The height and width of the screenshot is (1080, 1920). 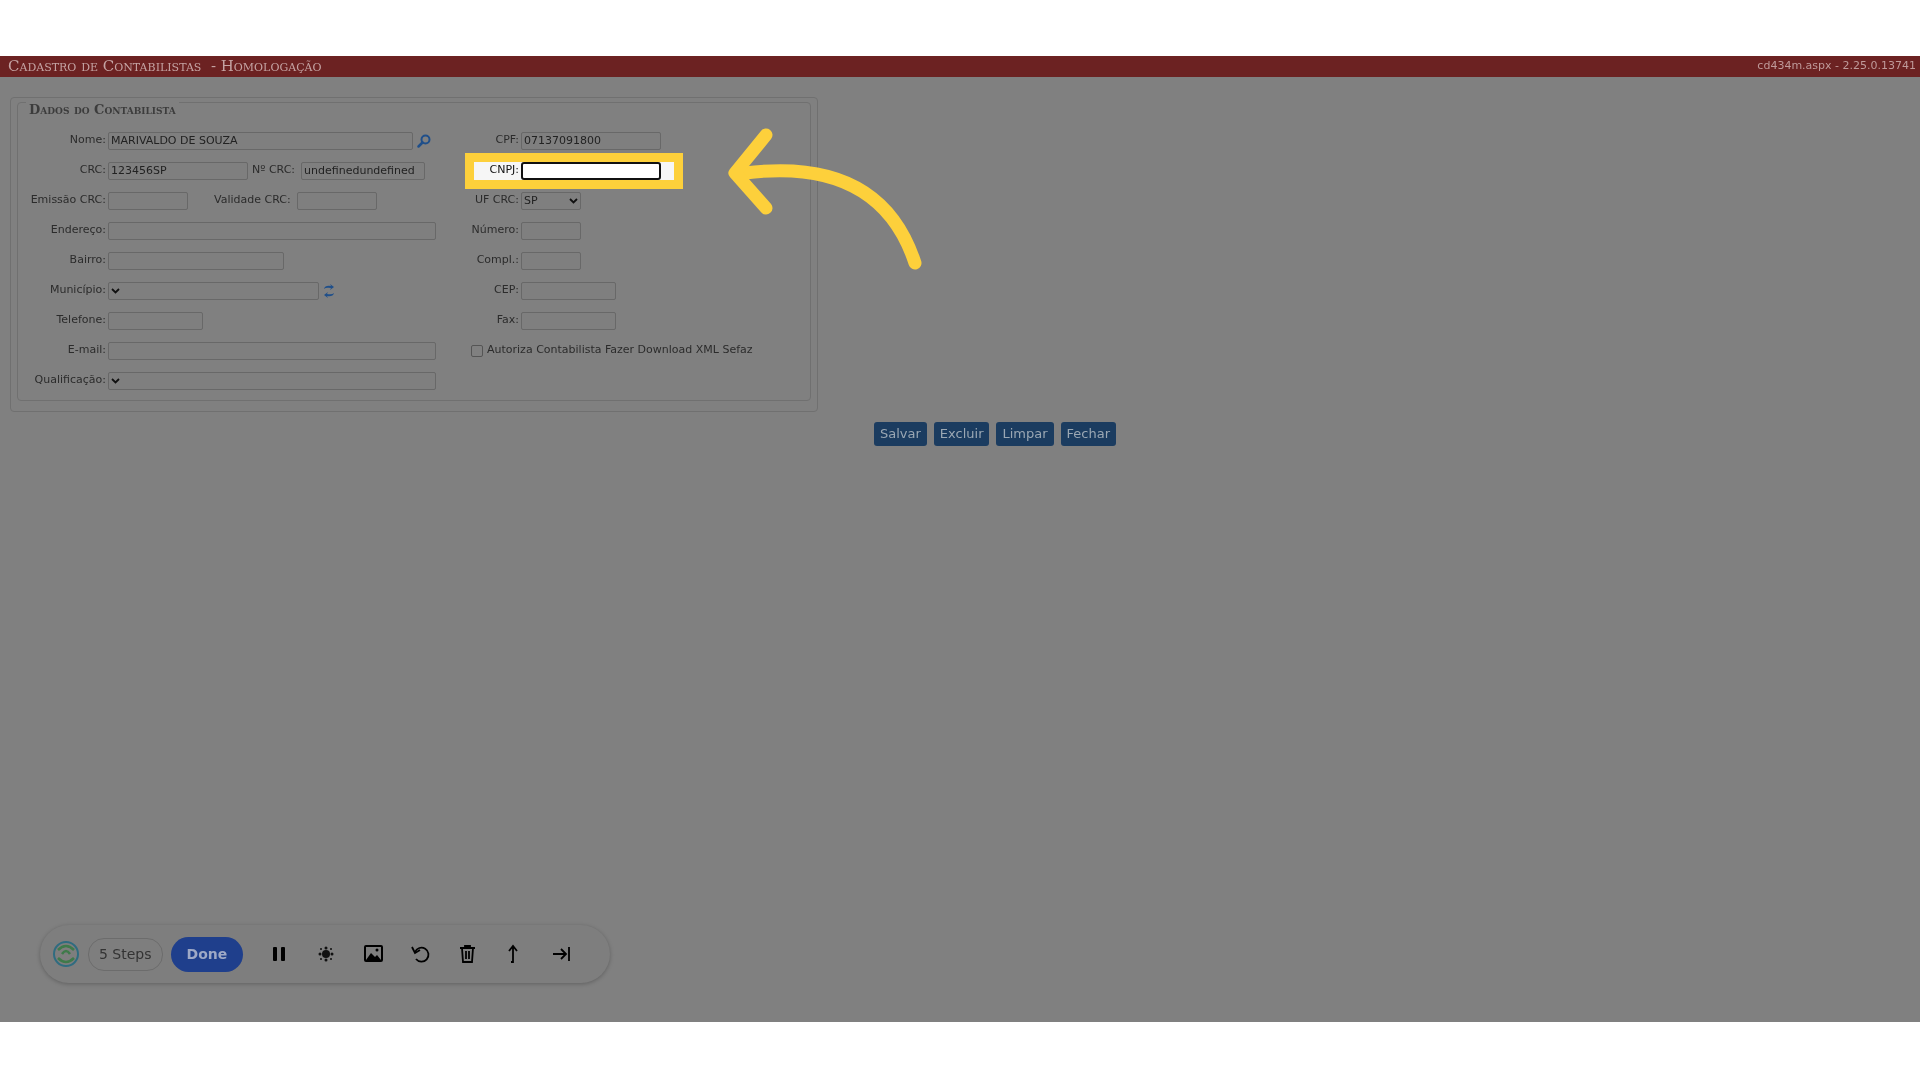 I want to click on field-label: Nome:, so click(x=87, y=140).